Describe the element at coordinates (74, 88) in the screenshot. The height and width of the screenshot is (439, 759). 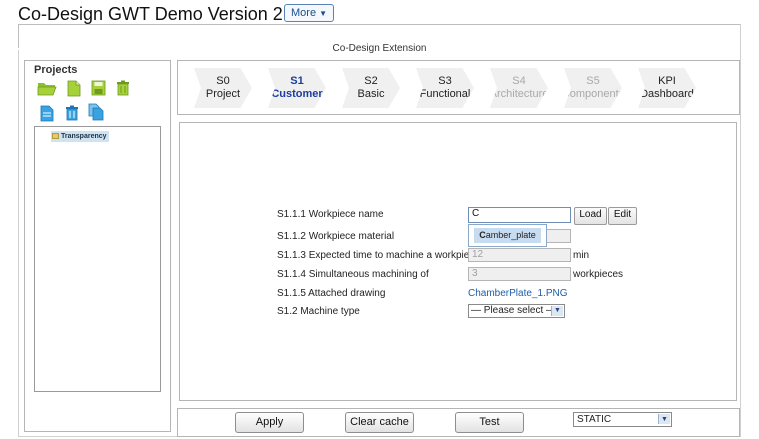
I see `new-file-icon` at that location.